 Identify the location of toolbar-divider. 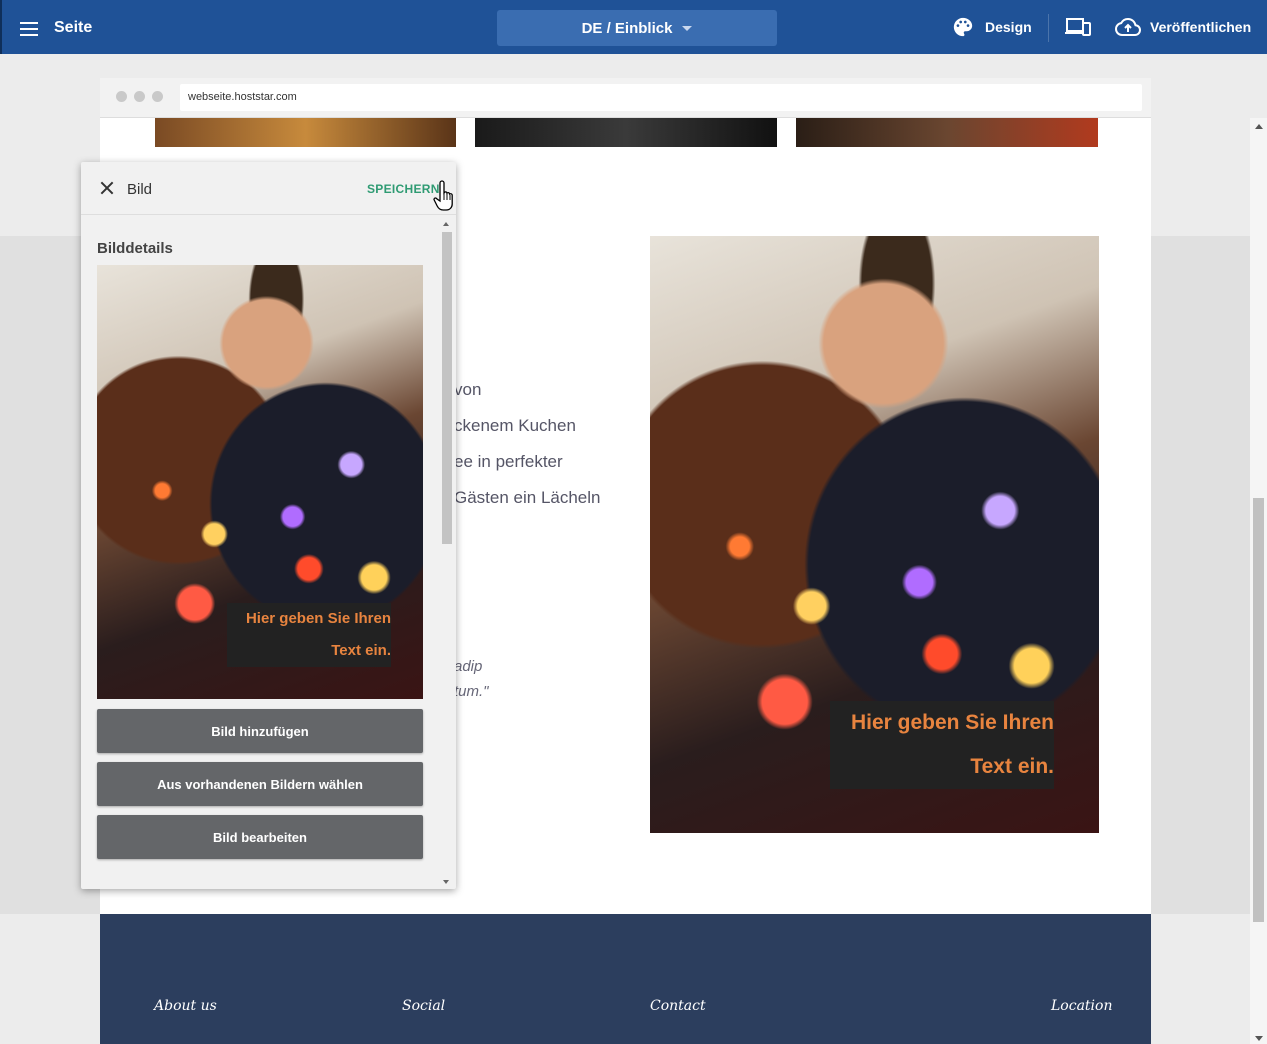
(1048, 28).